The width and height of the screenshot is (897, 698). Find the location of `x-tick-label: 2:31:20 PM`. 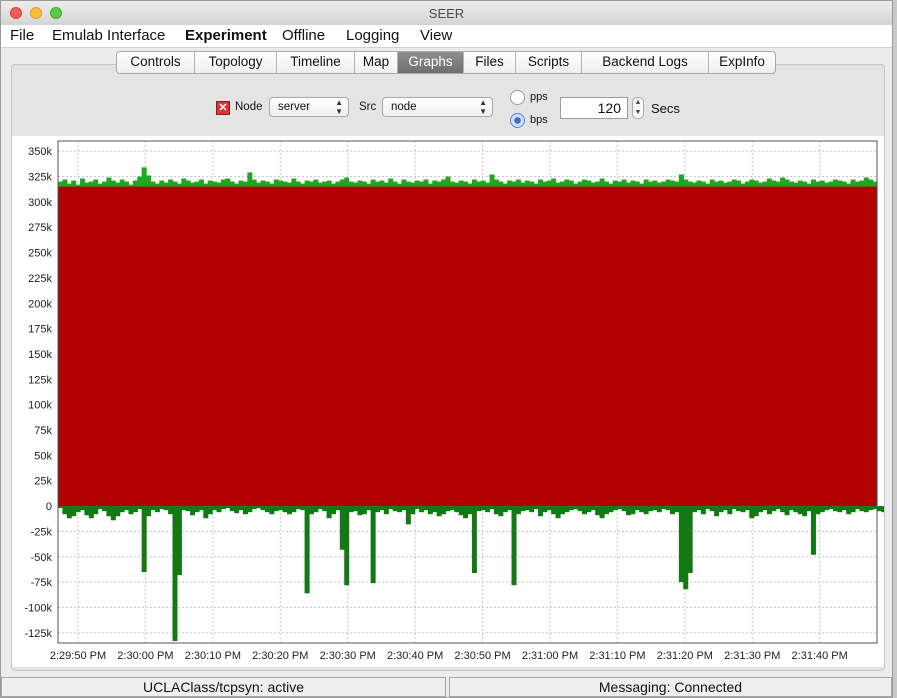

x-tick-label: 2:31:20 PM is located at coordinates (685, 656).